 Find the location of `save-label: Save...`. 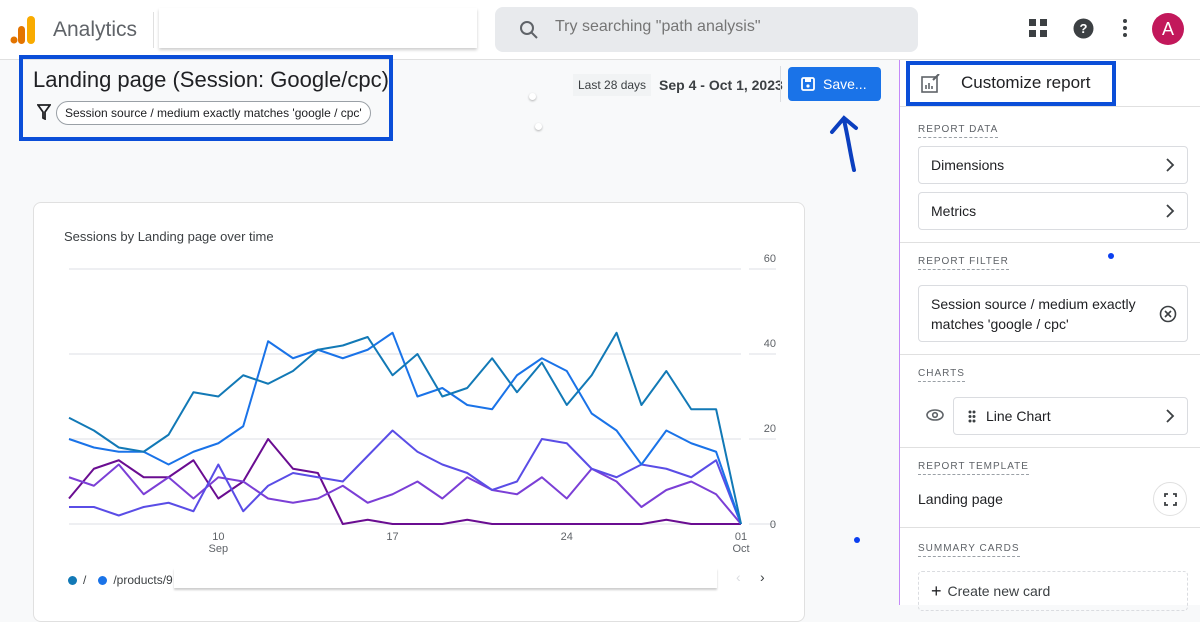

save-label: Save... is located at coordinates (845, 84).